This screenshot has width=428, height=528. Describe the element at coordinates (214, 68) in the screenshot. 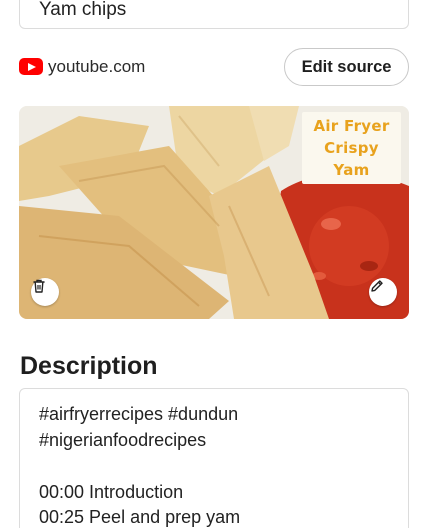

I see `source-row: youtube.com Edit source` at that location.